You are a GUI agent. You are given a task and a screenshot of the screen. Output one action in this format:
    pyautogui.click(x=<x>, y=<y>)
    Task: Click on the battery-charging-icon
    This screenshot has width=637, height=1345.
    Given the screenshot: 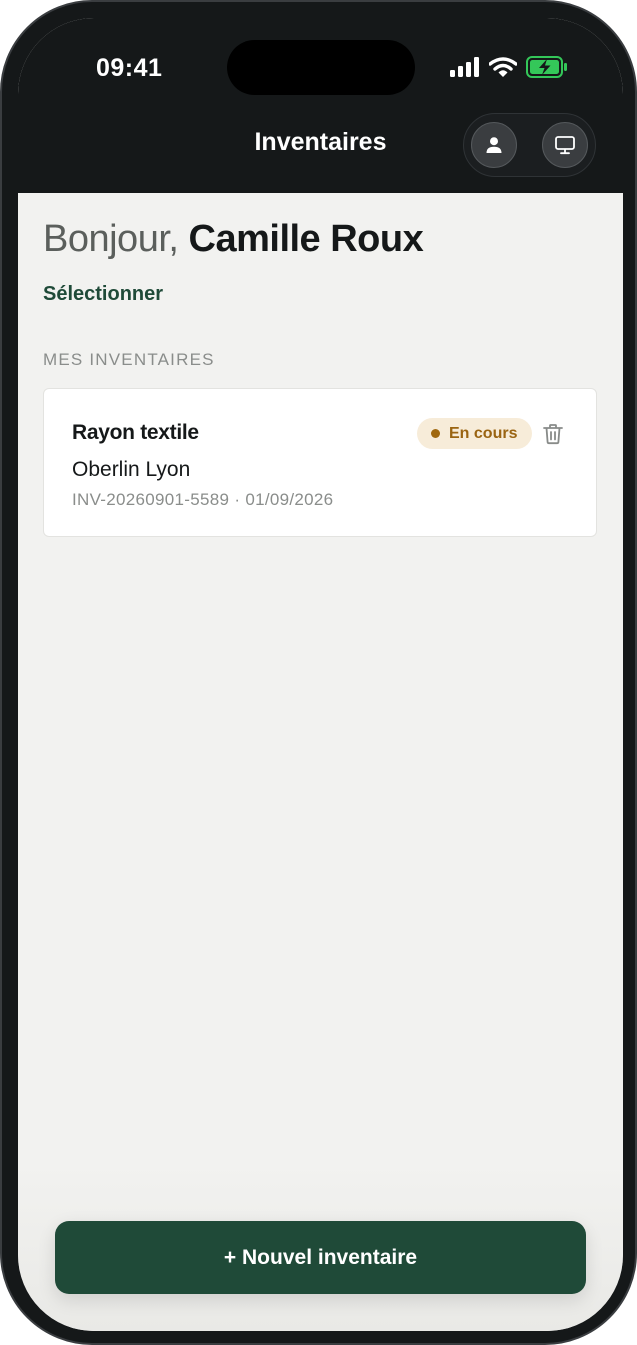 What is the action you would take?
    pyautogui.click(x=546, y=67)
    